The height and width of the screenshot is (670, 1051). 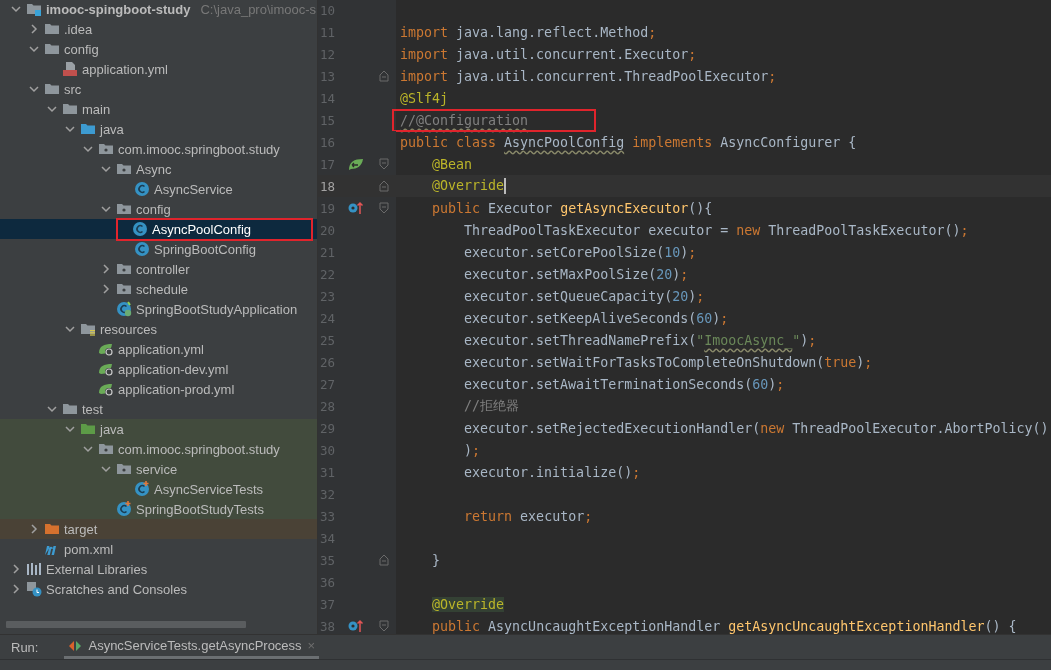 What do you see at coordinates (472, 450) in the screenshot?
I see `code-line: );` at bounding box center [472, 450].